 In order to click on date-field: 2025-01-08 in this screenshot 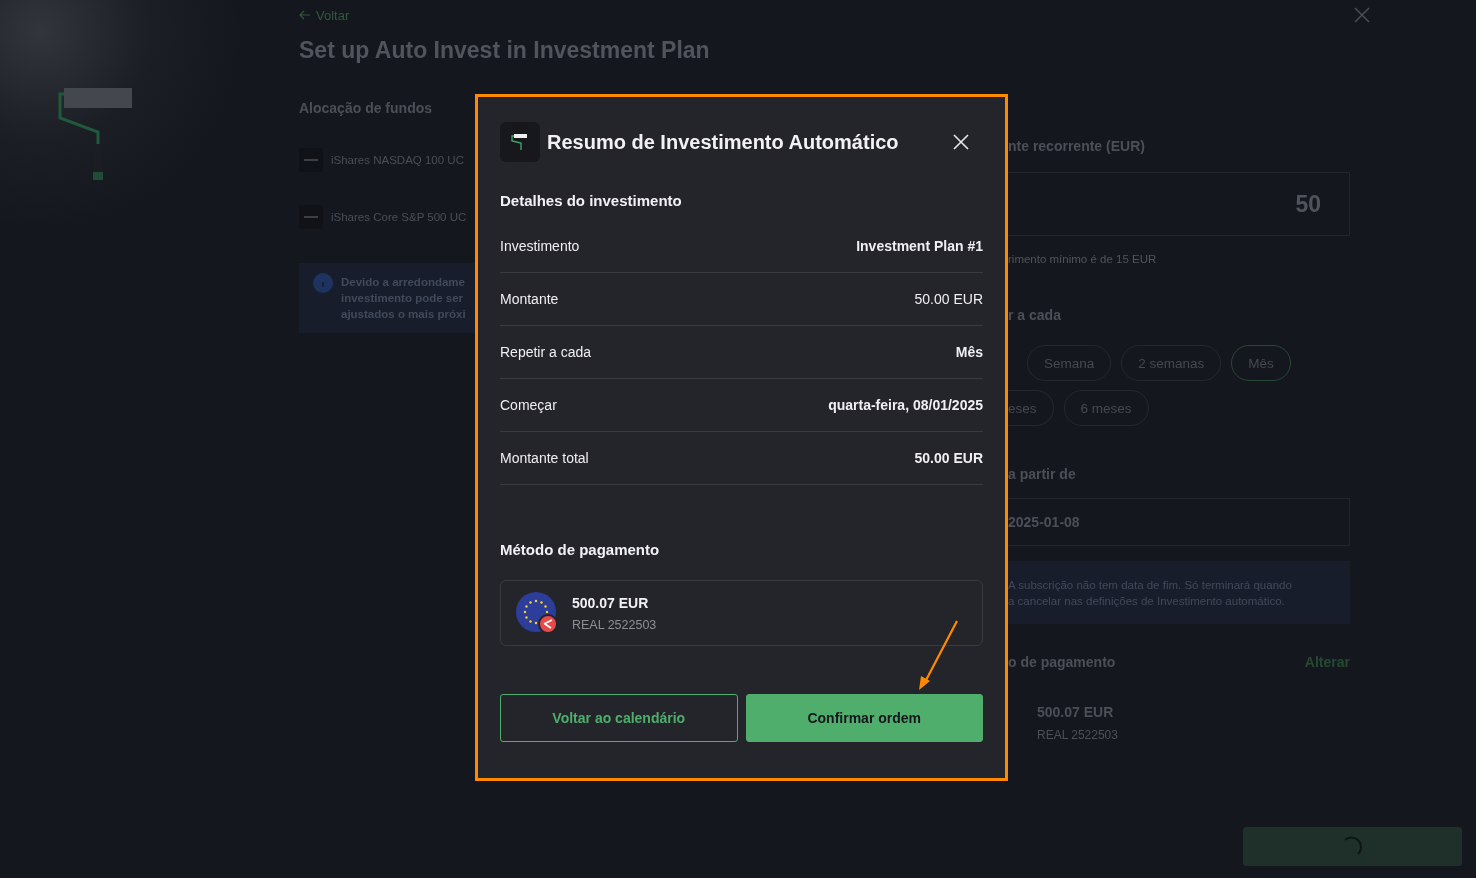, I will do `click(1179, 522)`.